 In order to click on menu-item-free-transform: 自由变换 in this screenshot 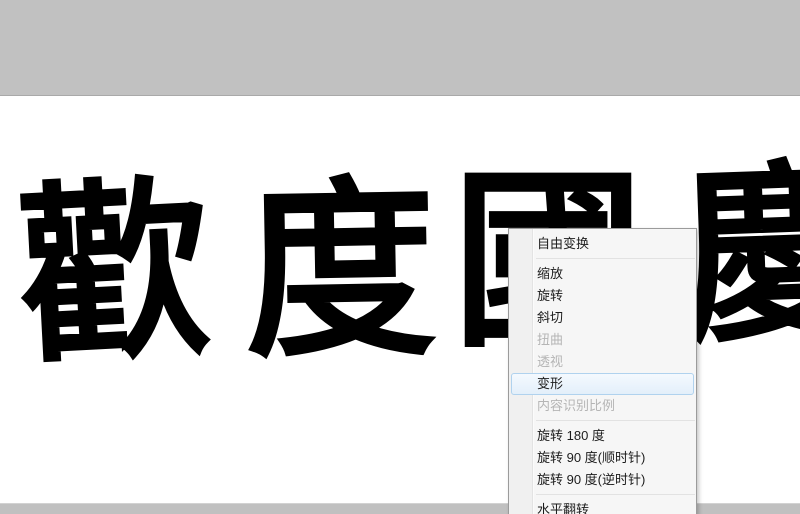, I will do `click(602, 244)`.